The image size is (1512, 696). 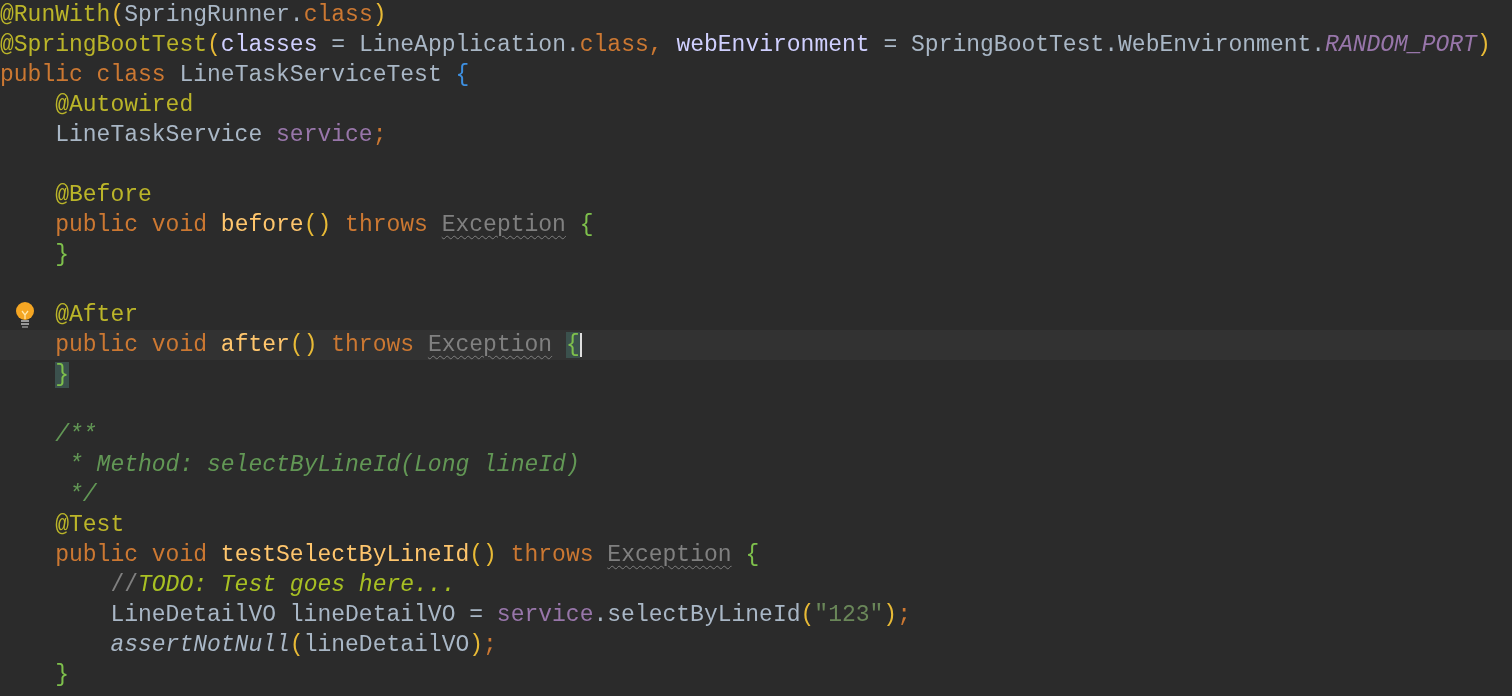 What do you see at coordinates (324, 465) in the screenshot?
I see `code-line: * Method: selectByLineId(Long lineId)` at bounding box center [324, 465].